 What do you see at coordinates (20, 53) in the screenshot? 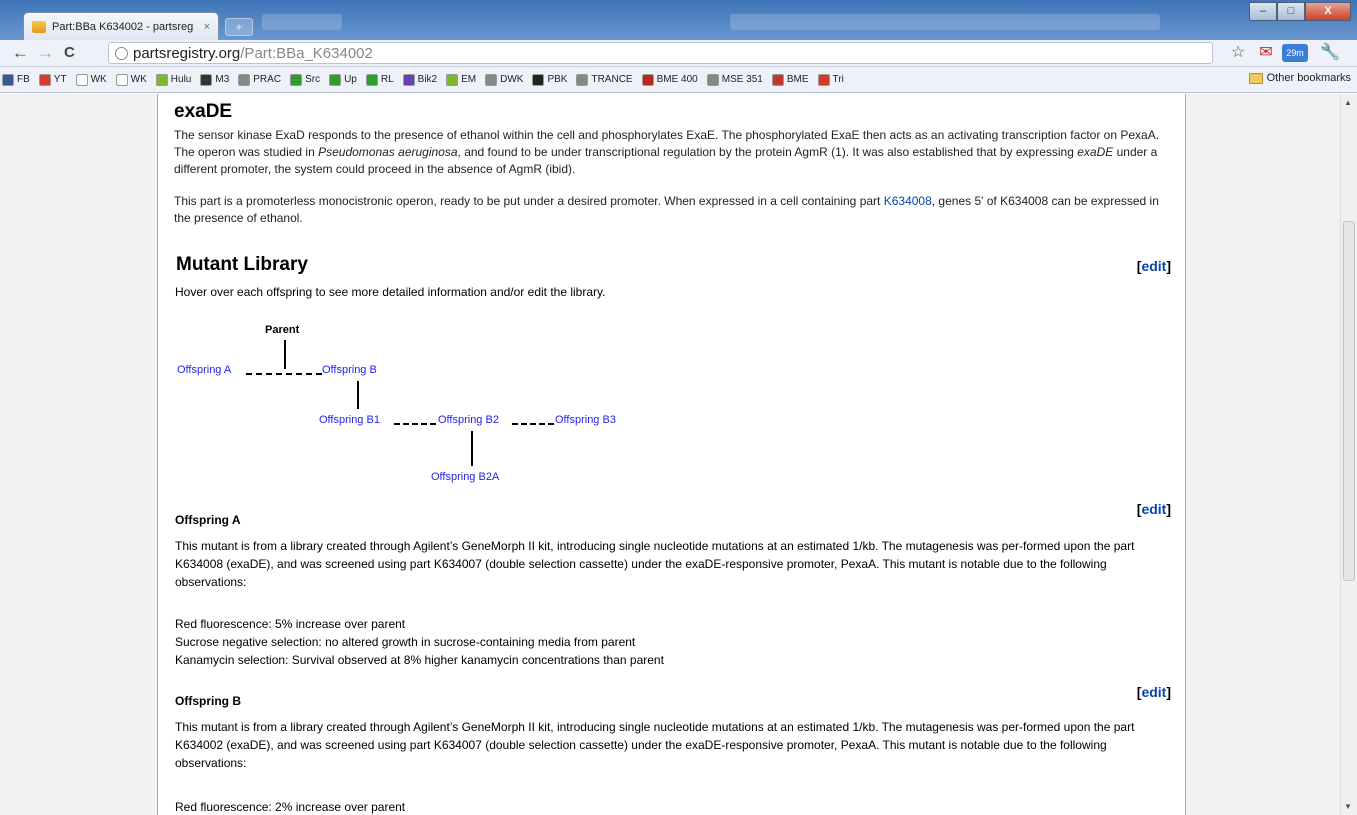
I see `back-button: ←` at bounding box center [20, 53].